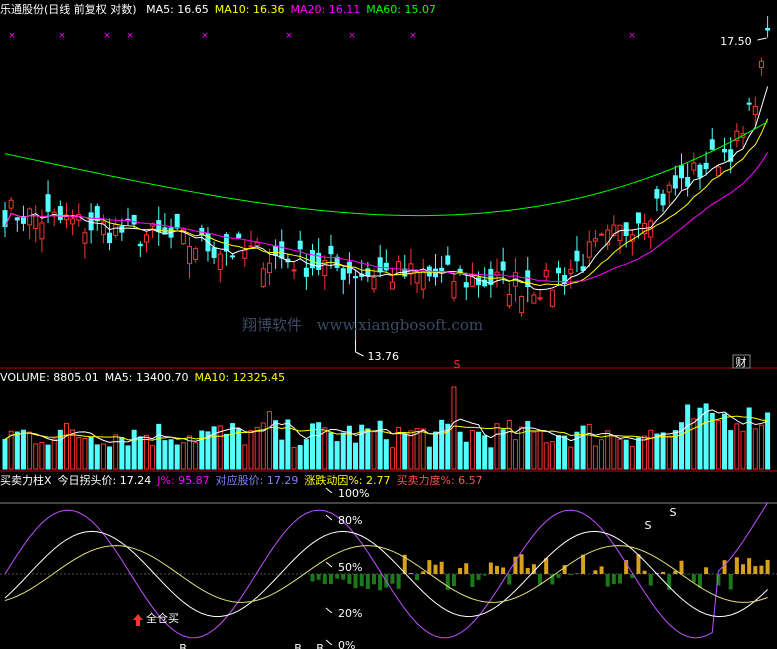 This screenshot has width=777, height=649. I want to click on buy-arrow-icon, so click(138, 620).